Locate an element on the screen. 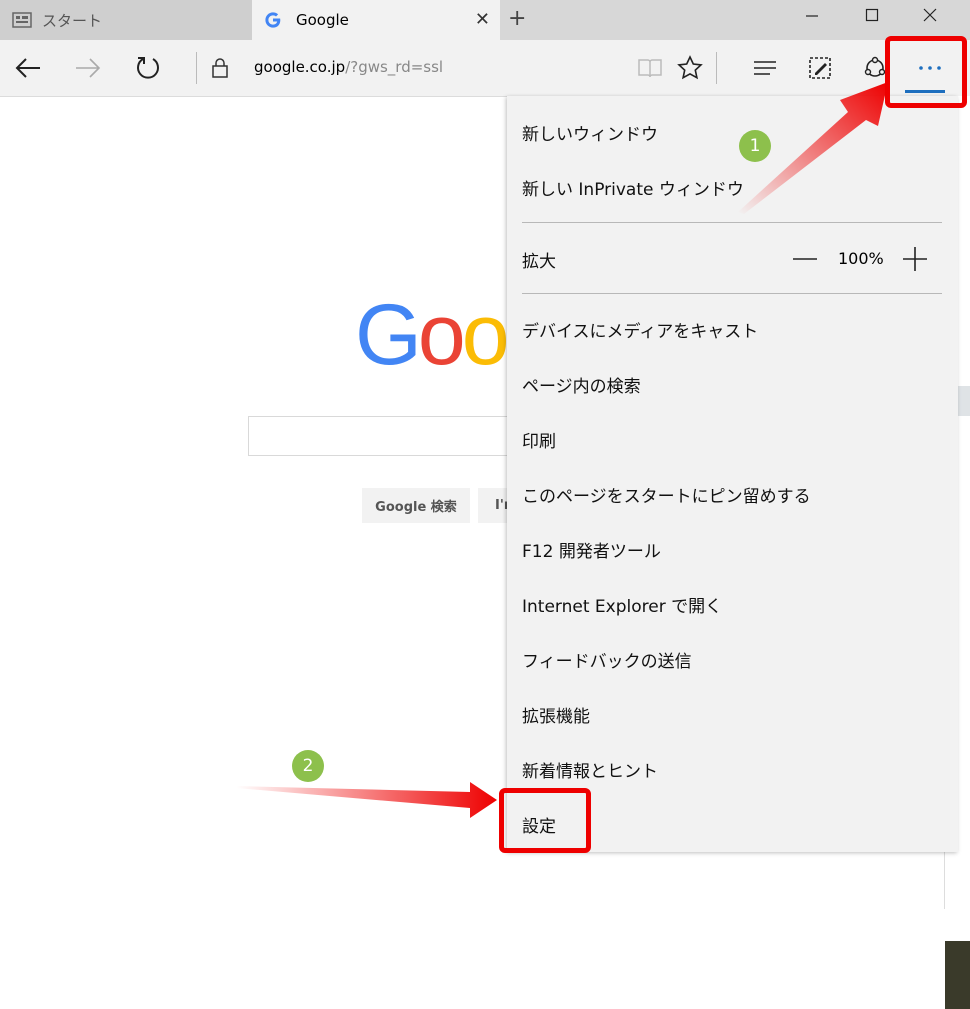 This screenshot has width=970, height=1009. arrow-to-settings is located at coordinates (366, 800).